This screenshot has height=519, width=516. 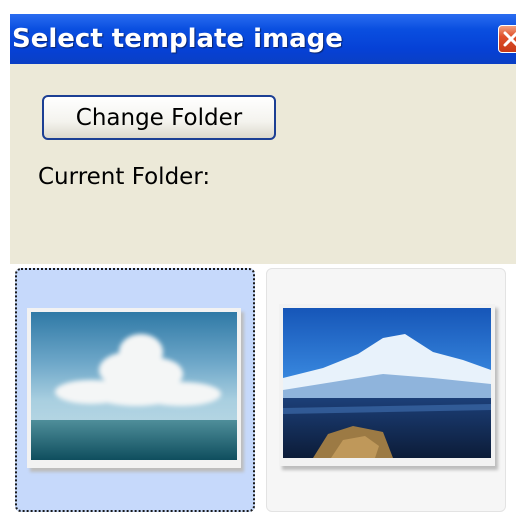 What do you see at coordinates (124, 177) in the screenshot?
I see `current-folder-label: Current Folder:` at bounding box center [124, 177].